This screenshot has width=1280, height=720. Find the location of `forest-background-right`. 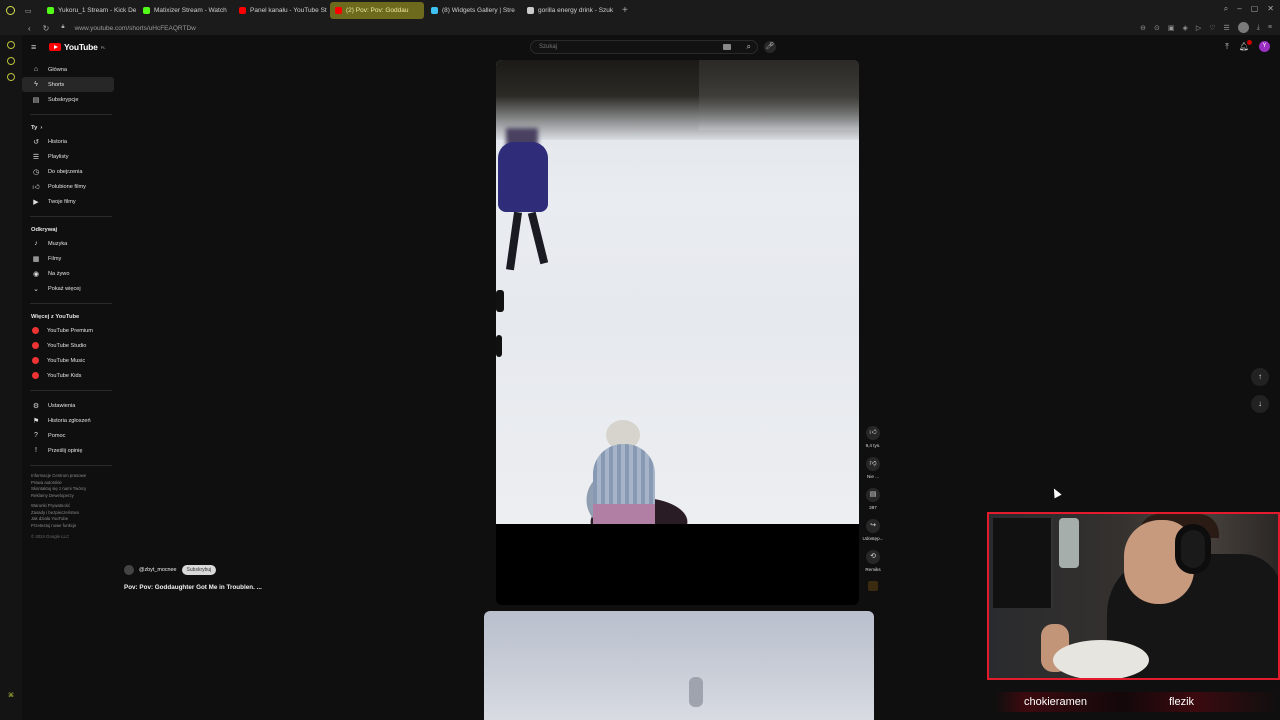

forest-background-right is located at coordinates (779, 95).